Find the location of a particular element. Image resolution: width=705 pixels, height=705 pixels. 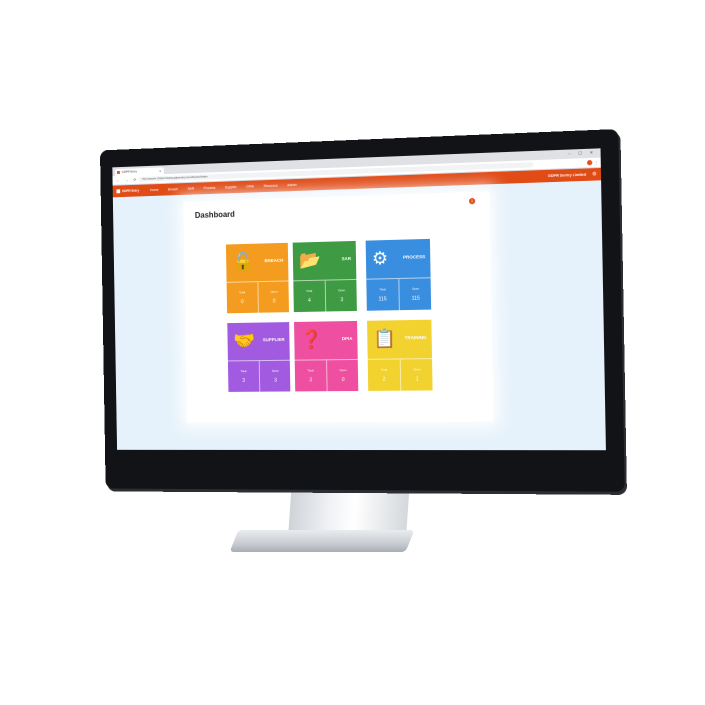

tile-sar: 📂 SAR Total 4 Open 3 is located at coordinates (325, 277).